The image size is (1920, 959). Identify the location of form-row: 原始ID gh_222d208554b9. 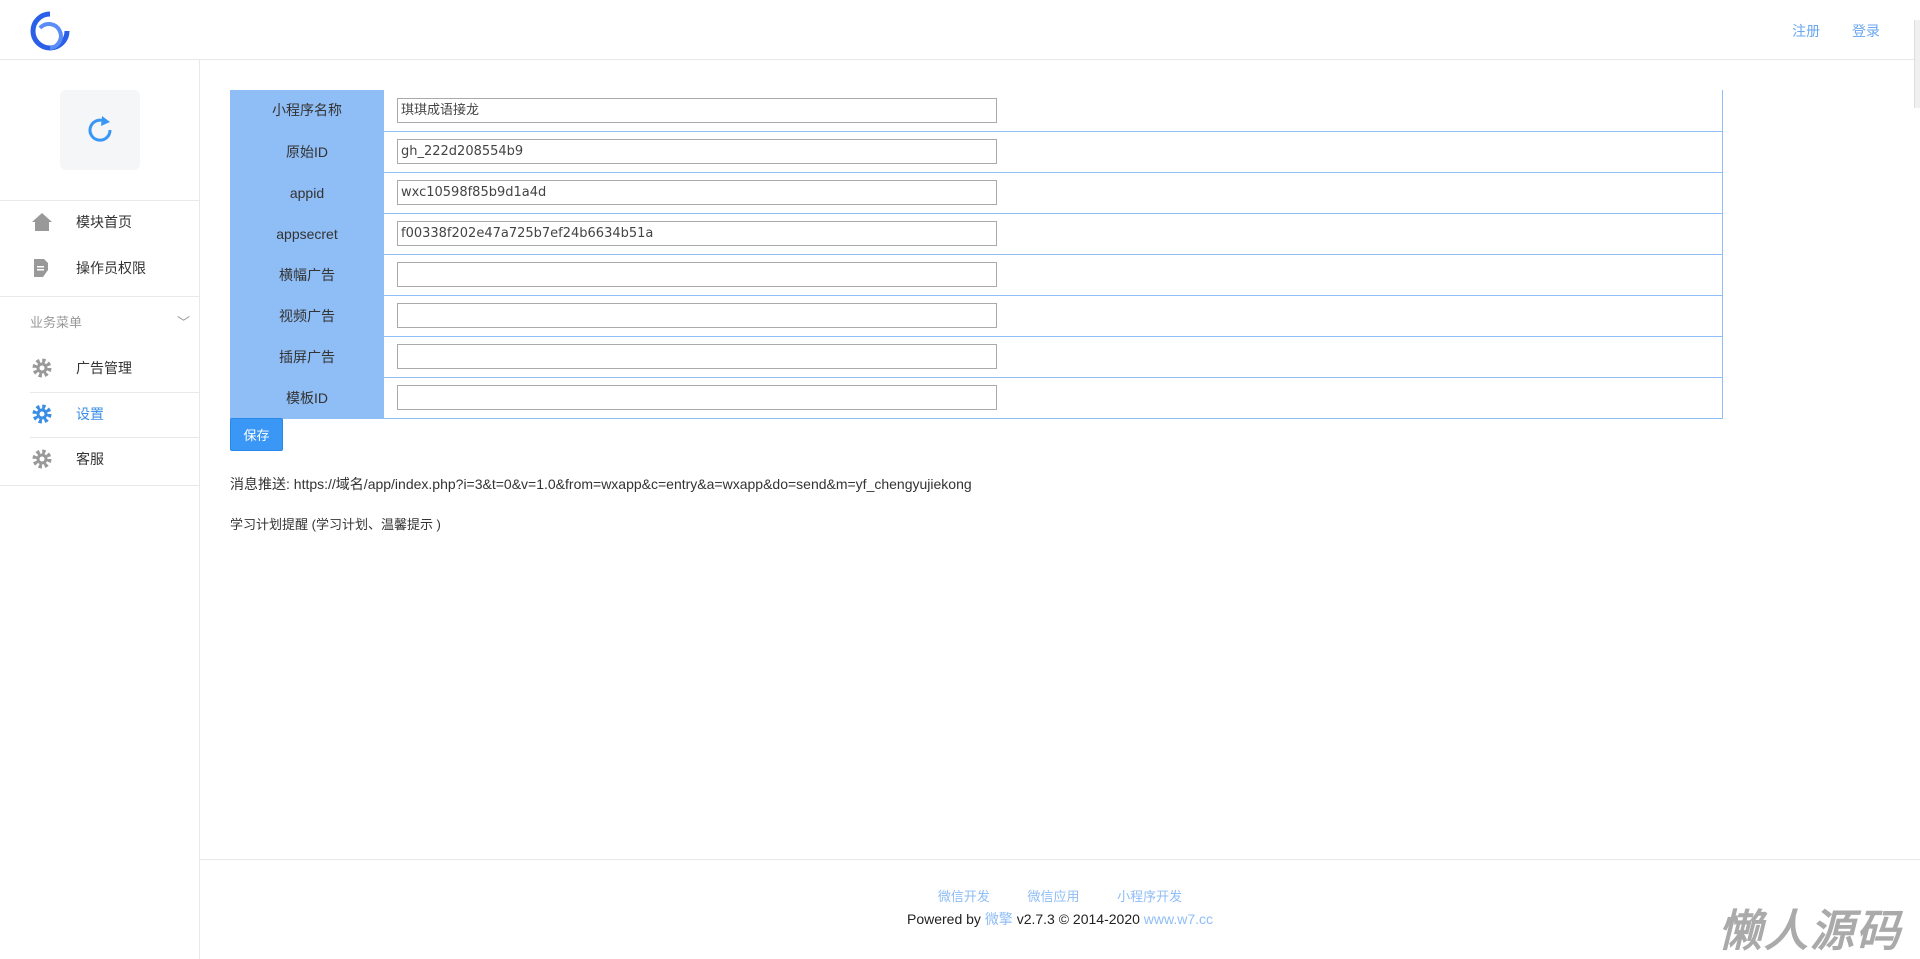
(976, 152).